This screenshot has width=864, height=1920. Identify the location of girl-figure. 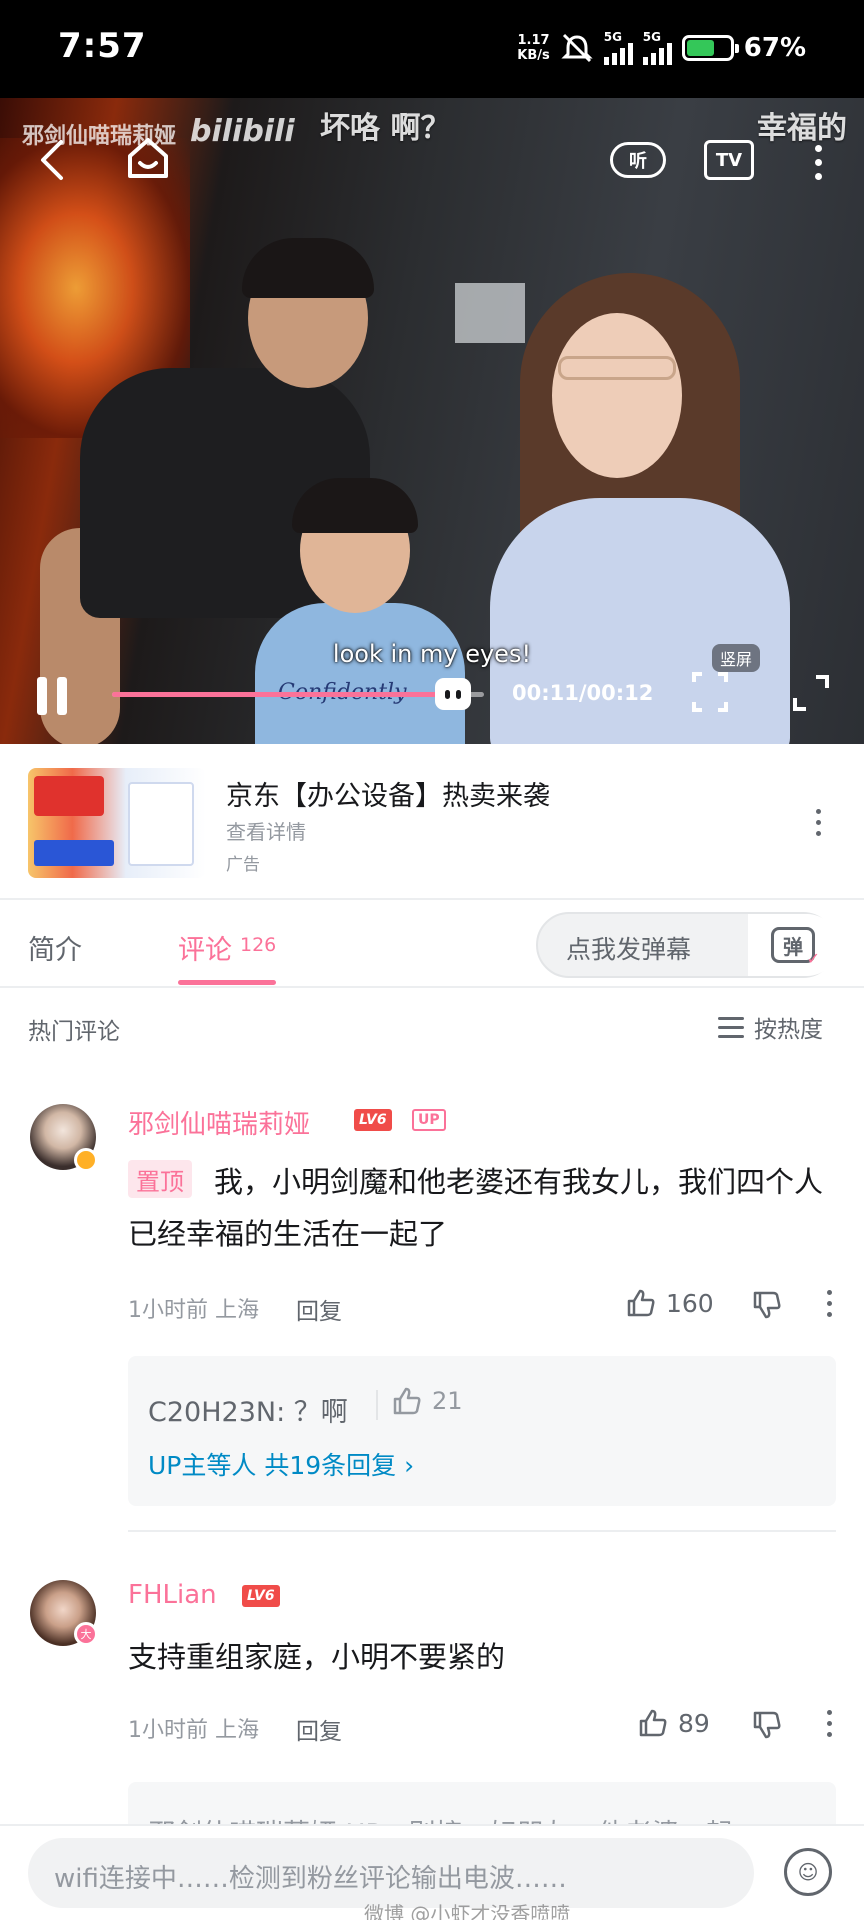
(360, 673).